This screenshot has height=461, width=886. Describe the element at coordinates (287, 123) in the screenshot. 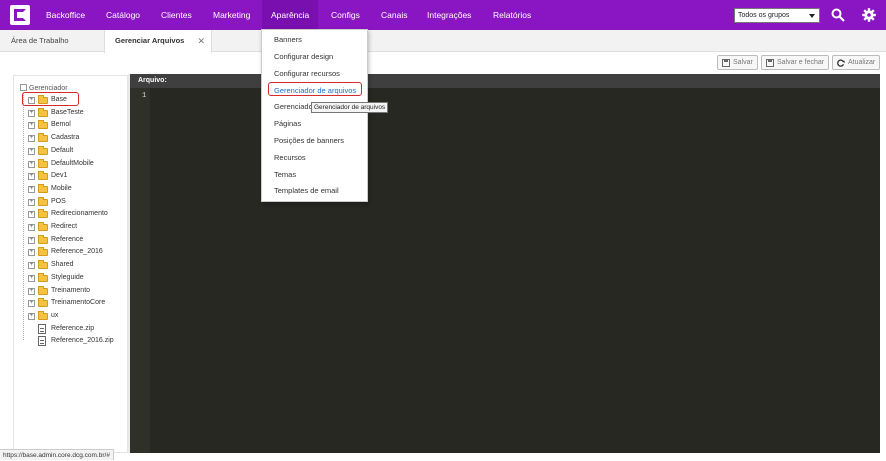

I see `menu-item-paginas: Páginas` at that location.